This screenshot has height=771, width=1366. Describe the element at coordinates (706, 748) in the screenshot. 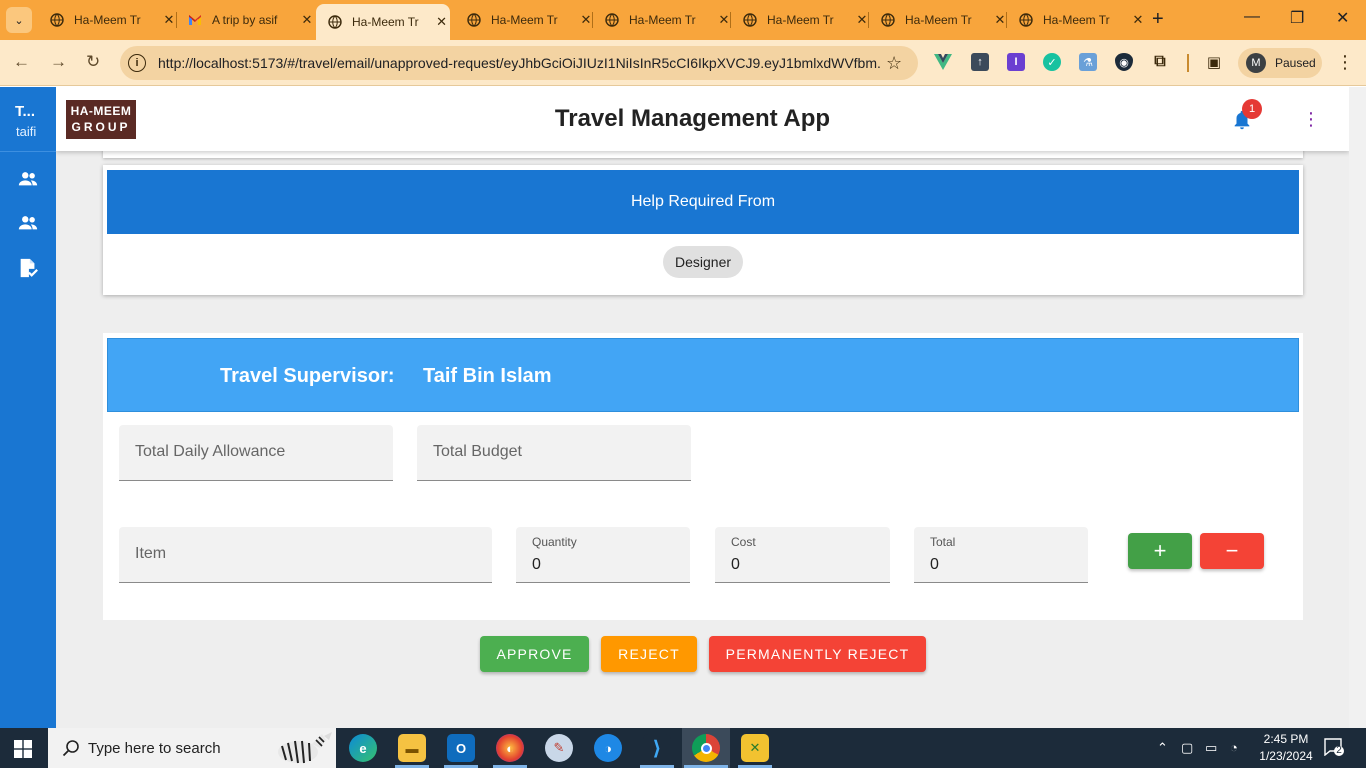

I see `chrome-icon` at that location.